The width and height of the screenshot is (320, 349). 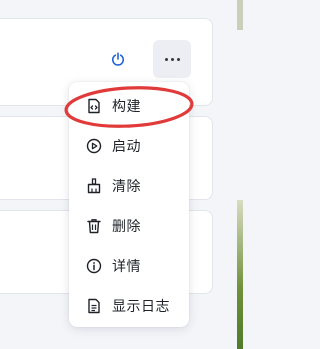 I want to click on menu-item-label: 启动, so click(x=126, y=147).